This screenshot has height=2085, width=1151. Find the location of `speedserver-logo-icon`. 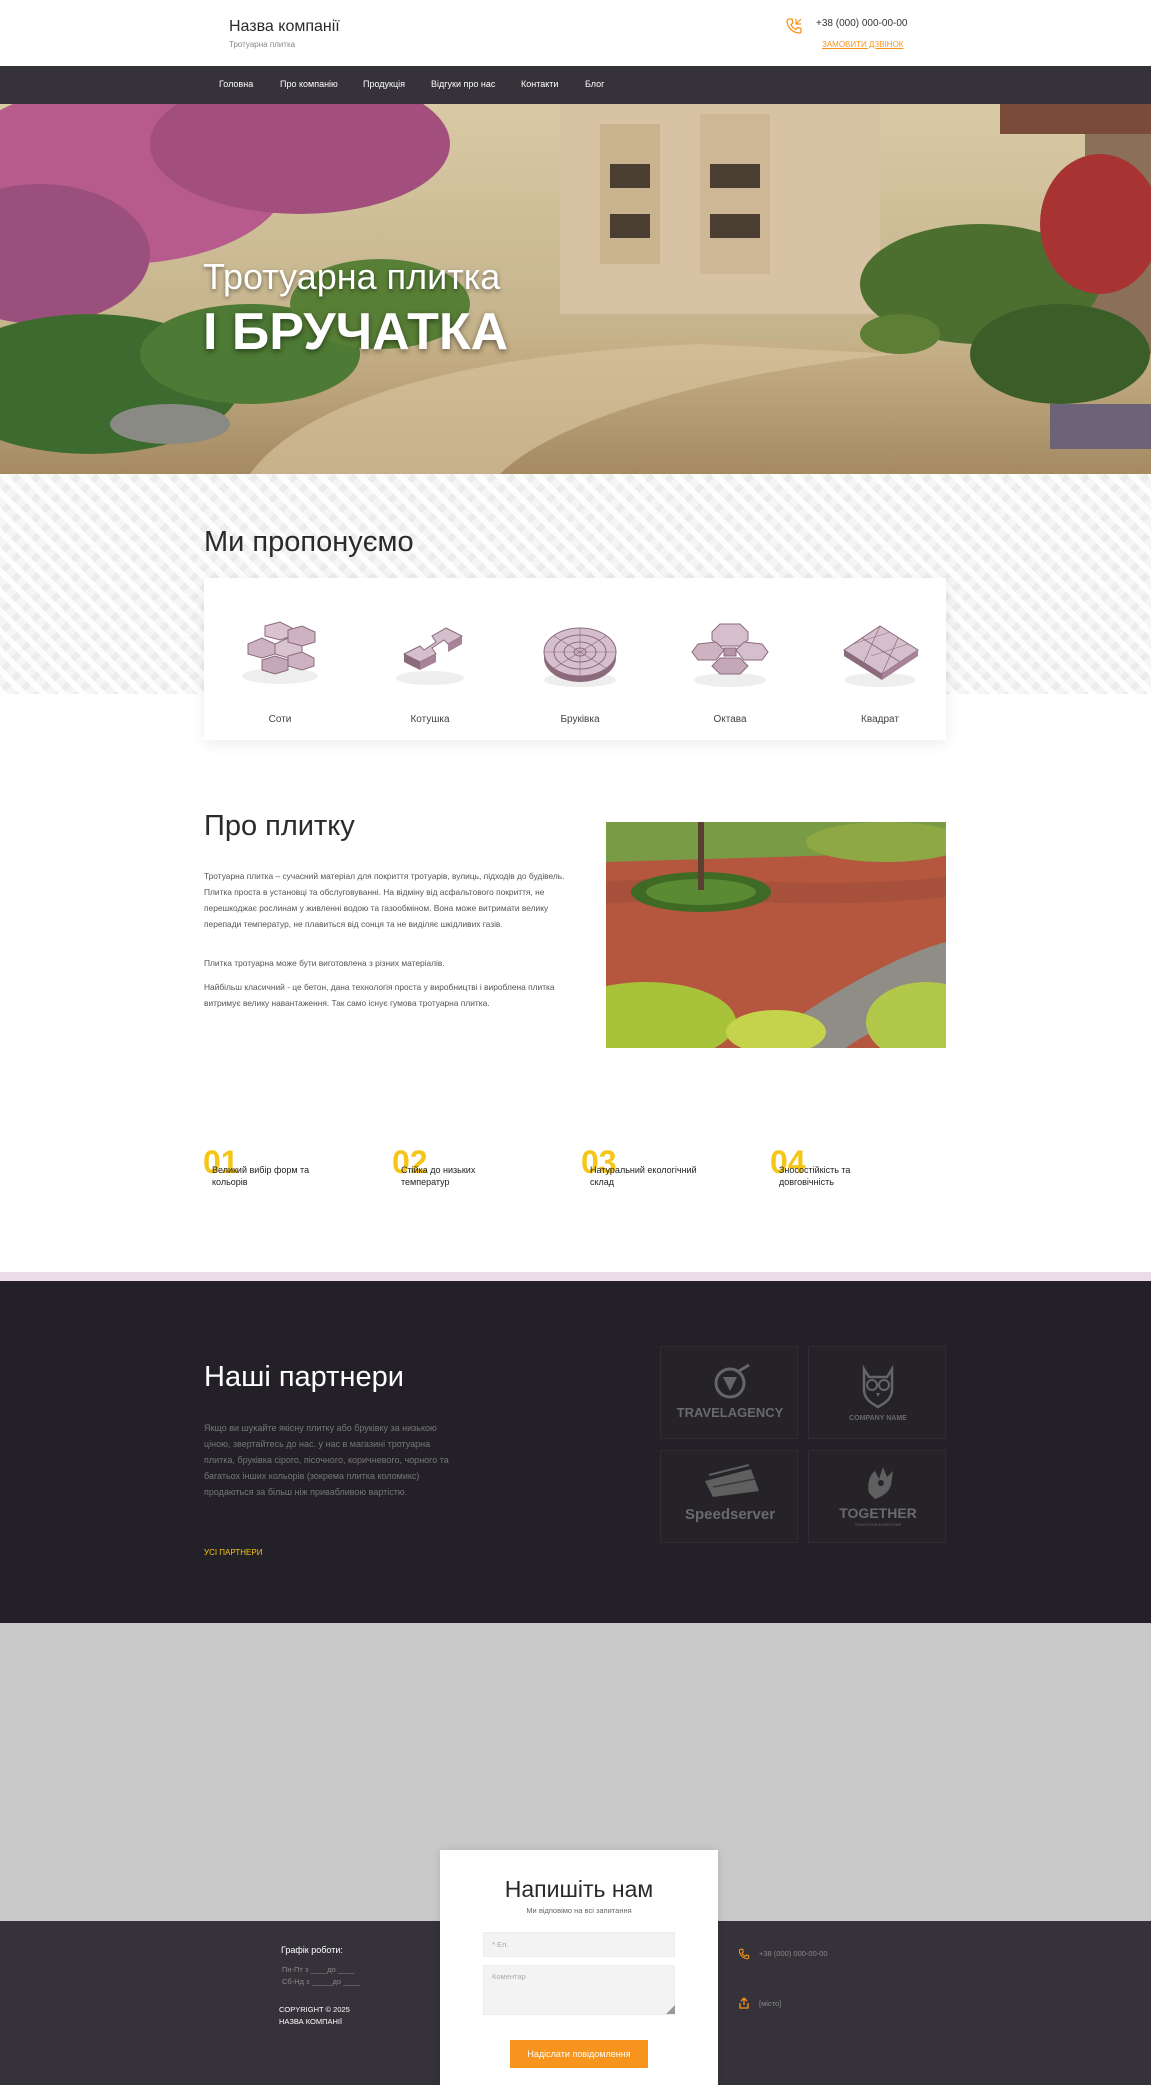

speedserver-logo-icon is located at coordinates (732, 1480).